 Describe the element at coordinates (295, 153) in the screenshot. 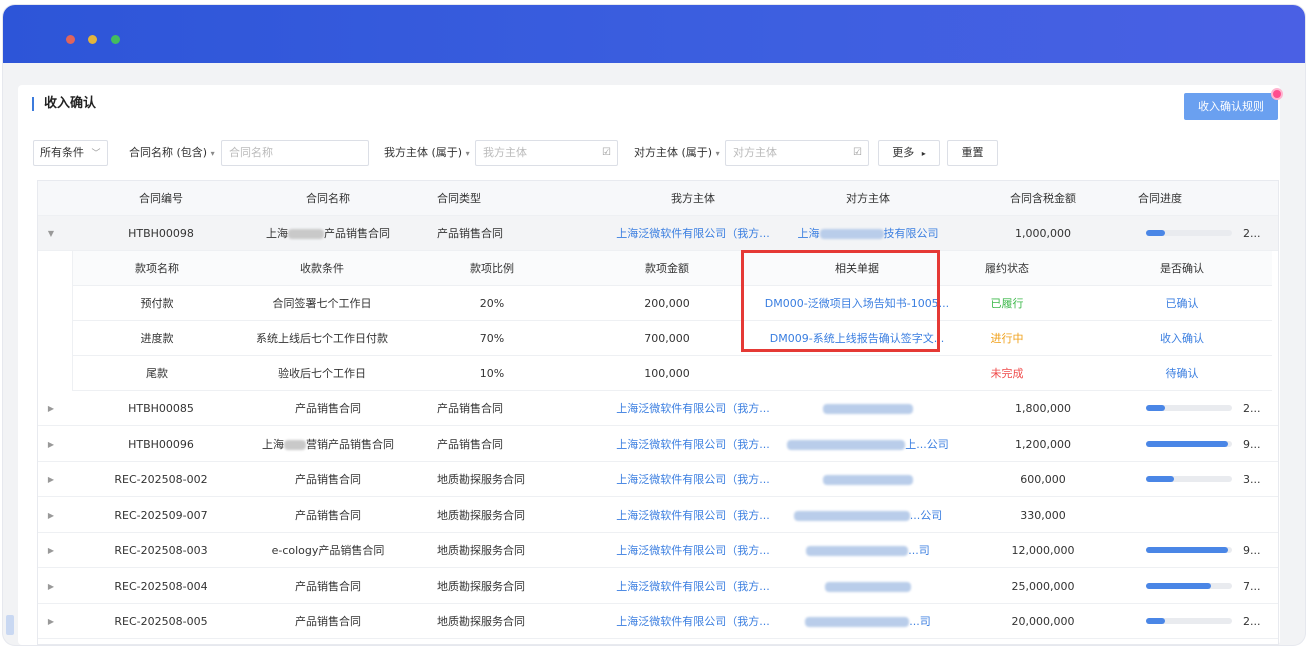

I see `contract-name-input: 合同名称` at that location.